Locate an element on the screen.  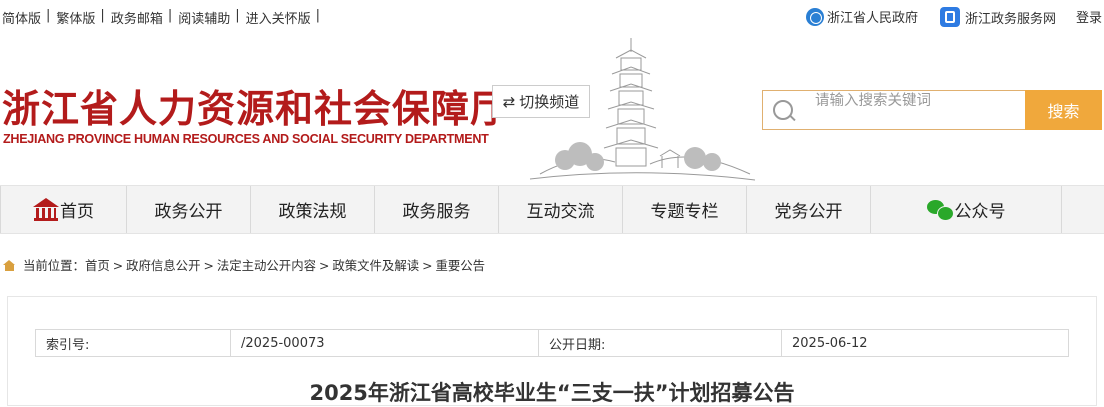
nav-interaction: 互动交流 is located at coordinates (561, 209).